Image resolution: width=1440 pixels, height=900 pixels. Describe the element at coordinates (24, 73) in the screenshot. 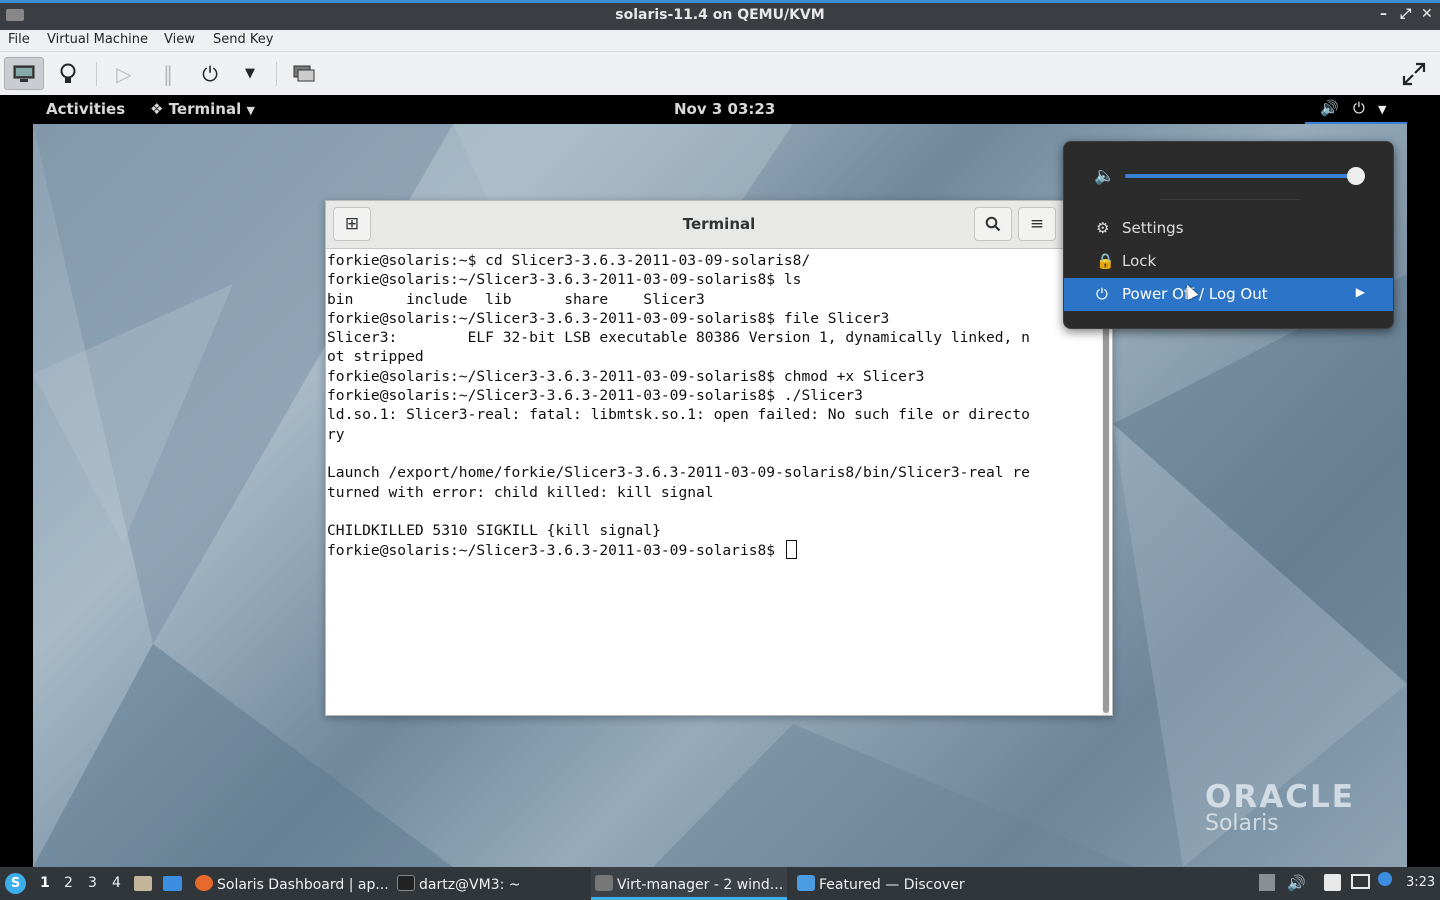

I see `monitor-icon` at that location.